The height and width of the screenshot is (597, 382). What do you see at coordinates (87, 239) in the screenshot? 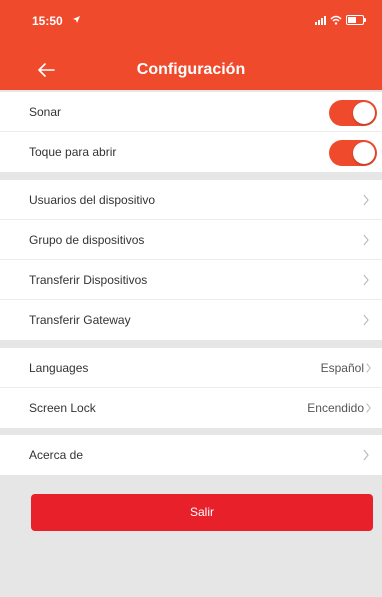
I see `menu-item-label: Grupo de dispositivos` at bounding box center [87, 239].